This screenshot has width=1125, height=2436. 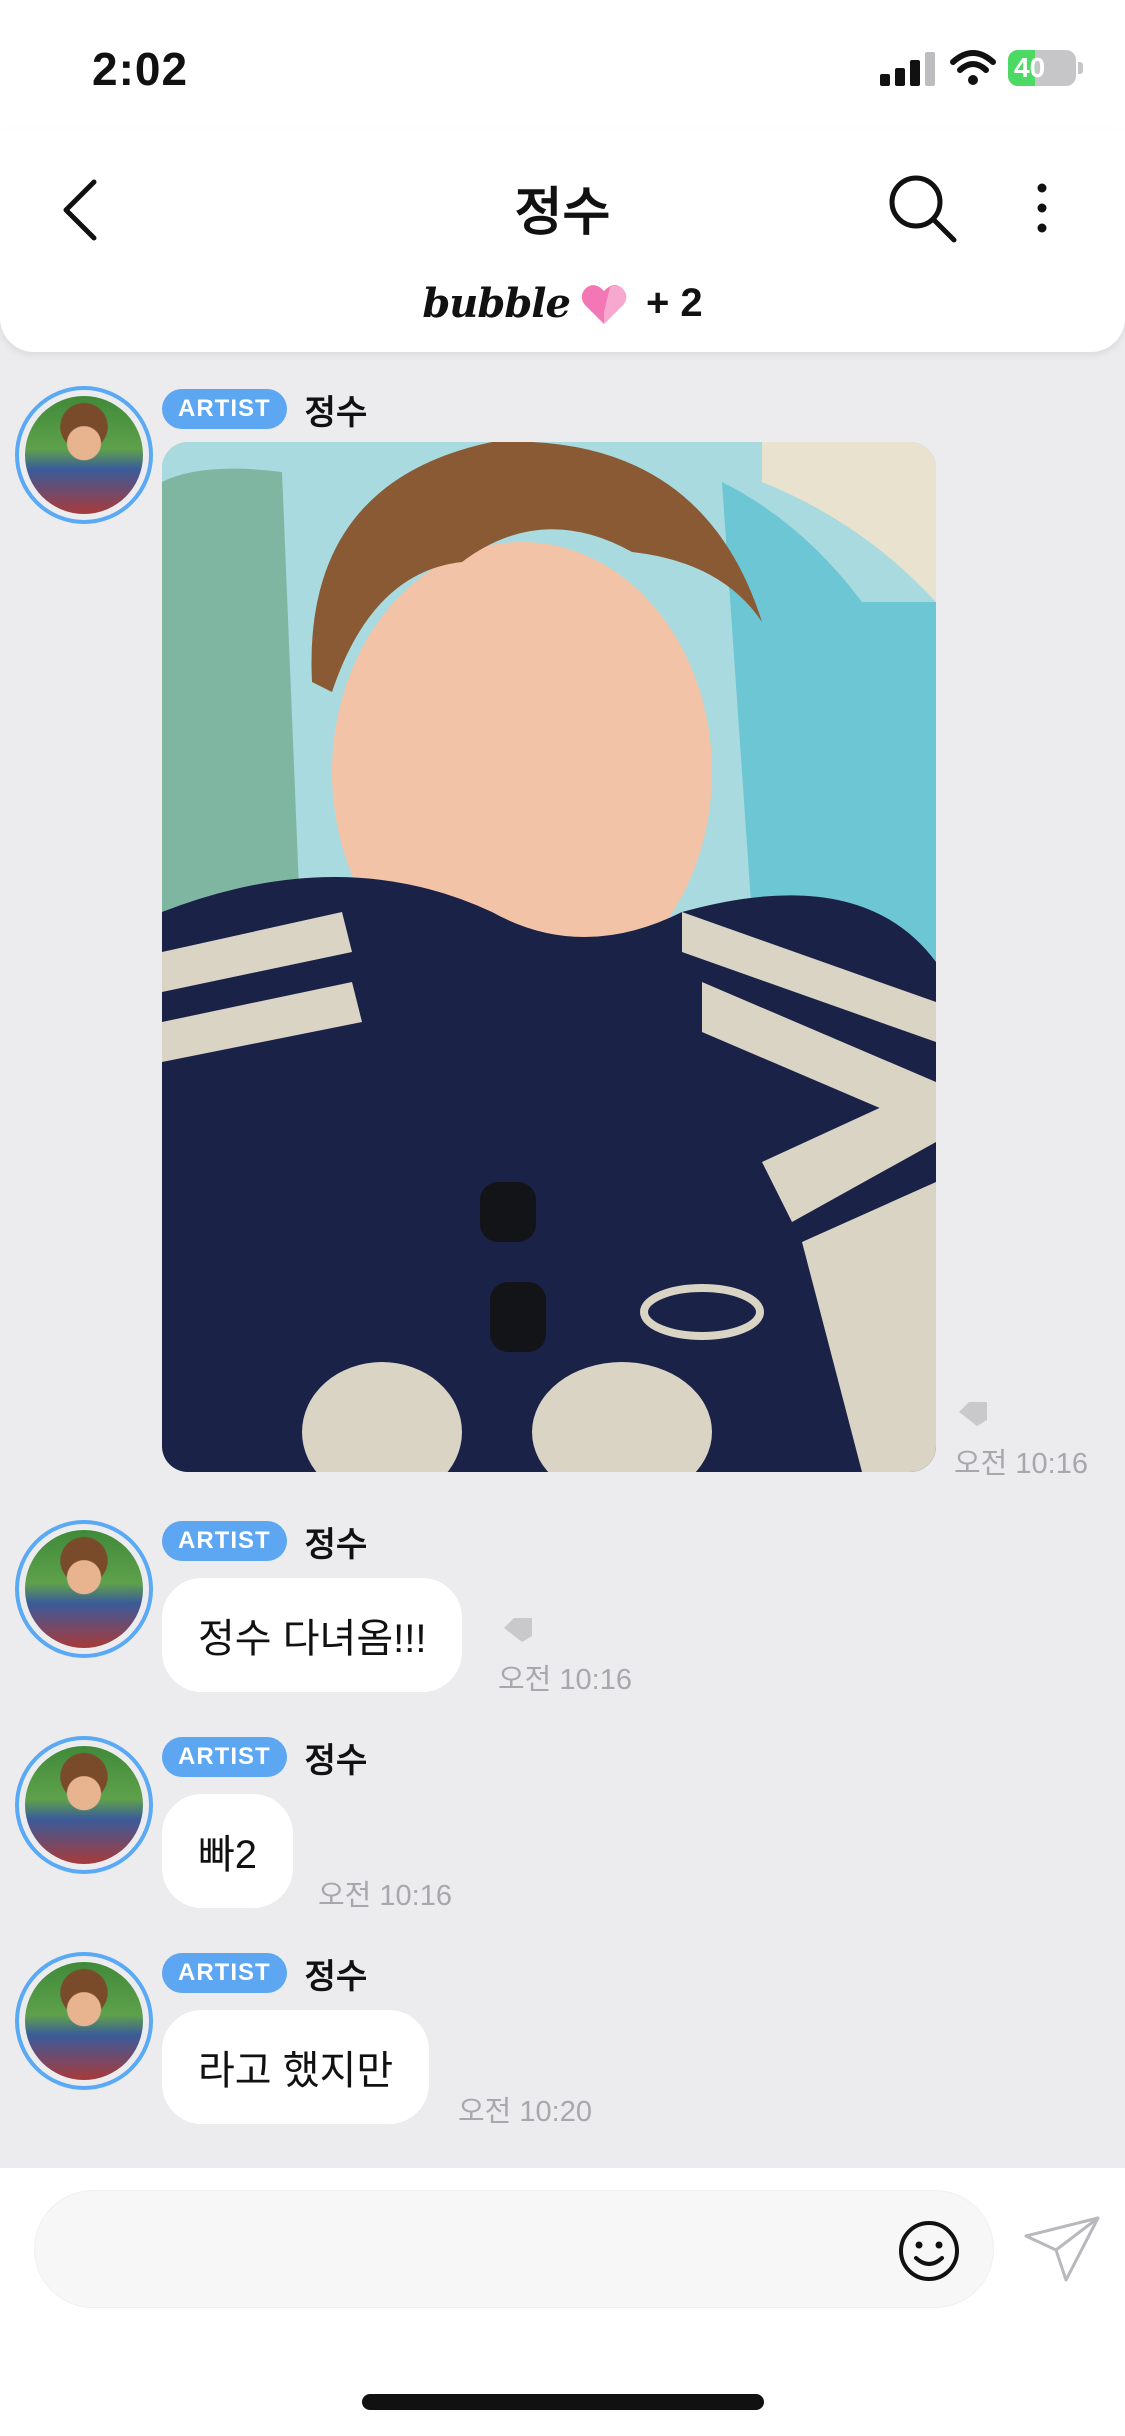 What do you see at coordinates (1030, 67) in the screenshot?
I see `battery-level: 40` at bounding box center [1030, 67].